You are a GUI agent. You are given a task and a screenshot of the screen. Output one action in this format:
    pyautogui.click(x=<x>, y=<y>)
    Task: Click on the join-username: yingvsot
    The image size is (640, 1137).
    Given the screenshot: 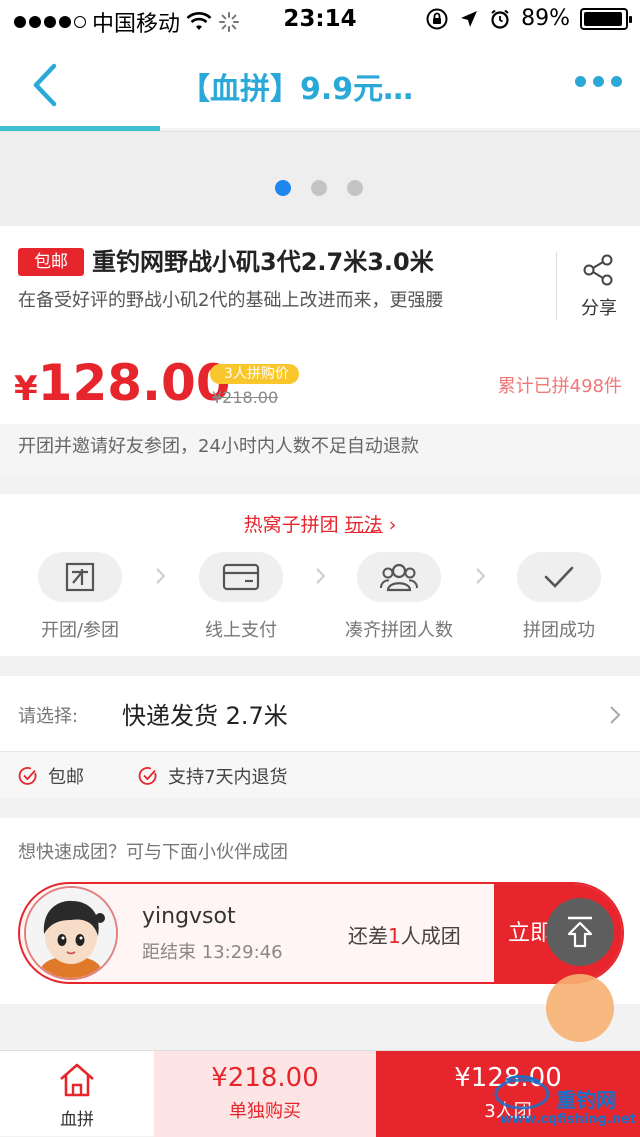 What is the action you would take?
    pyautogui.click(x=189, y=916)
    